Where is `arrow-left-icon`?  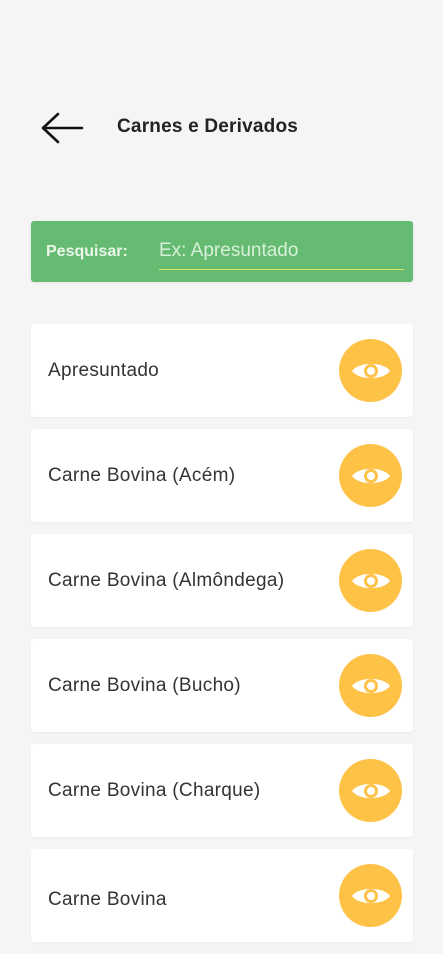 arrow-left-icon is located at coordinates (62, 128).